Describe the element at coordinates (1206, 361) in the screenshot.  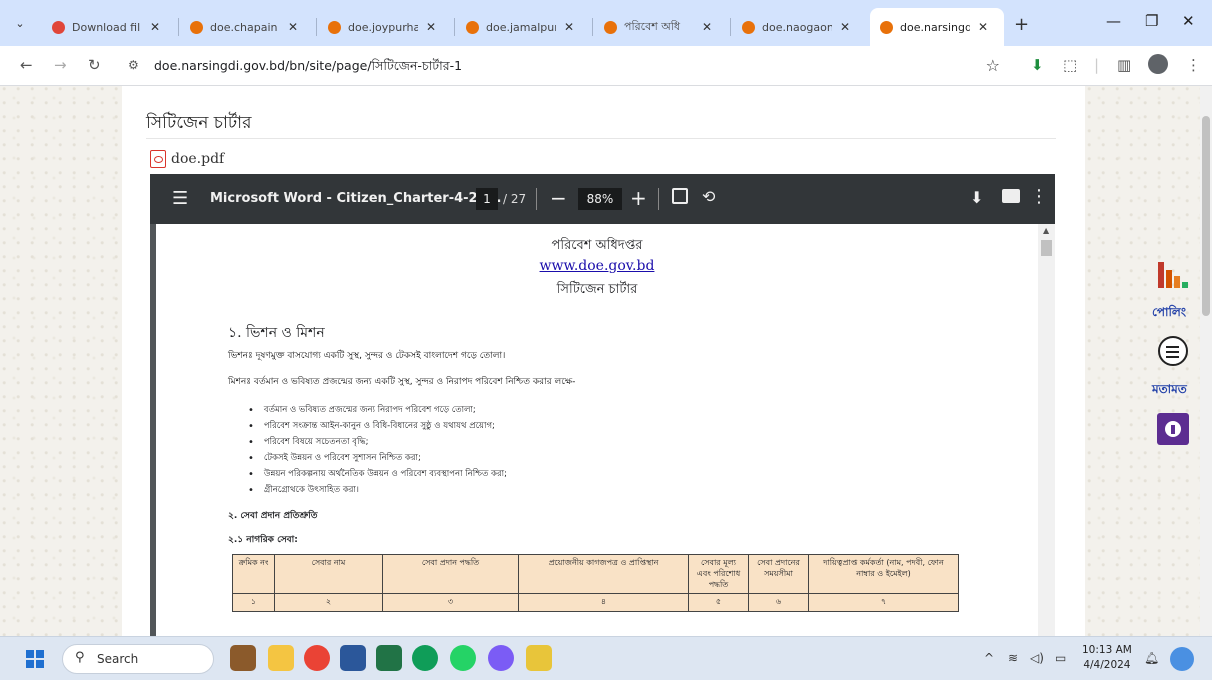
I see `page-scrollbar` at that location.